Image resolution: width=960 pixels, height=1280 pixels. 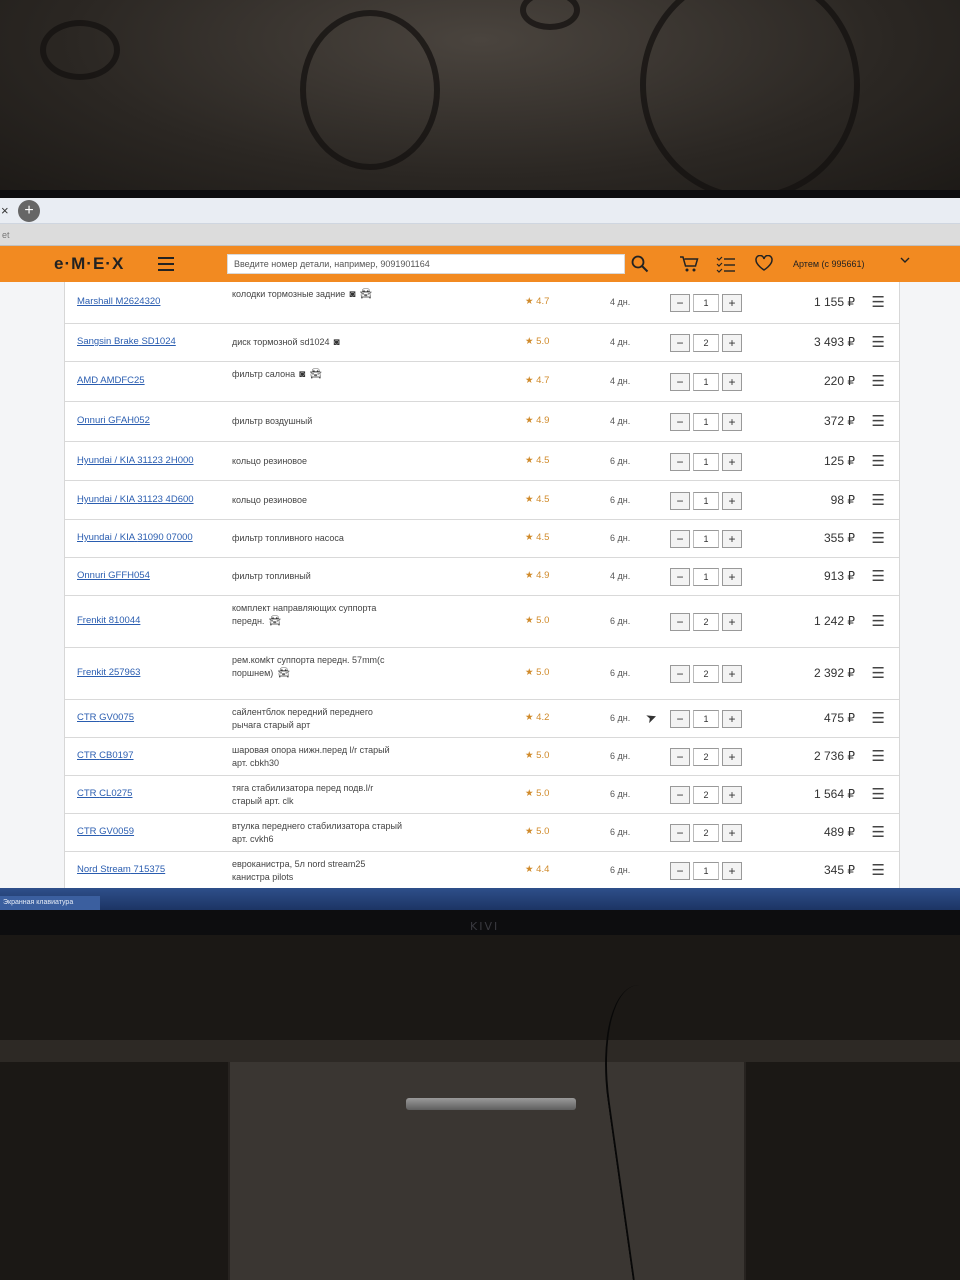 What do you see at coordinates (87, 831) in the screenshot?
I see `part-brand: CTR` at bounding box center [87, 831].